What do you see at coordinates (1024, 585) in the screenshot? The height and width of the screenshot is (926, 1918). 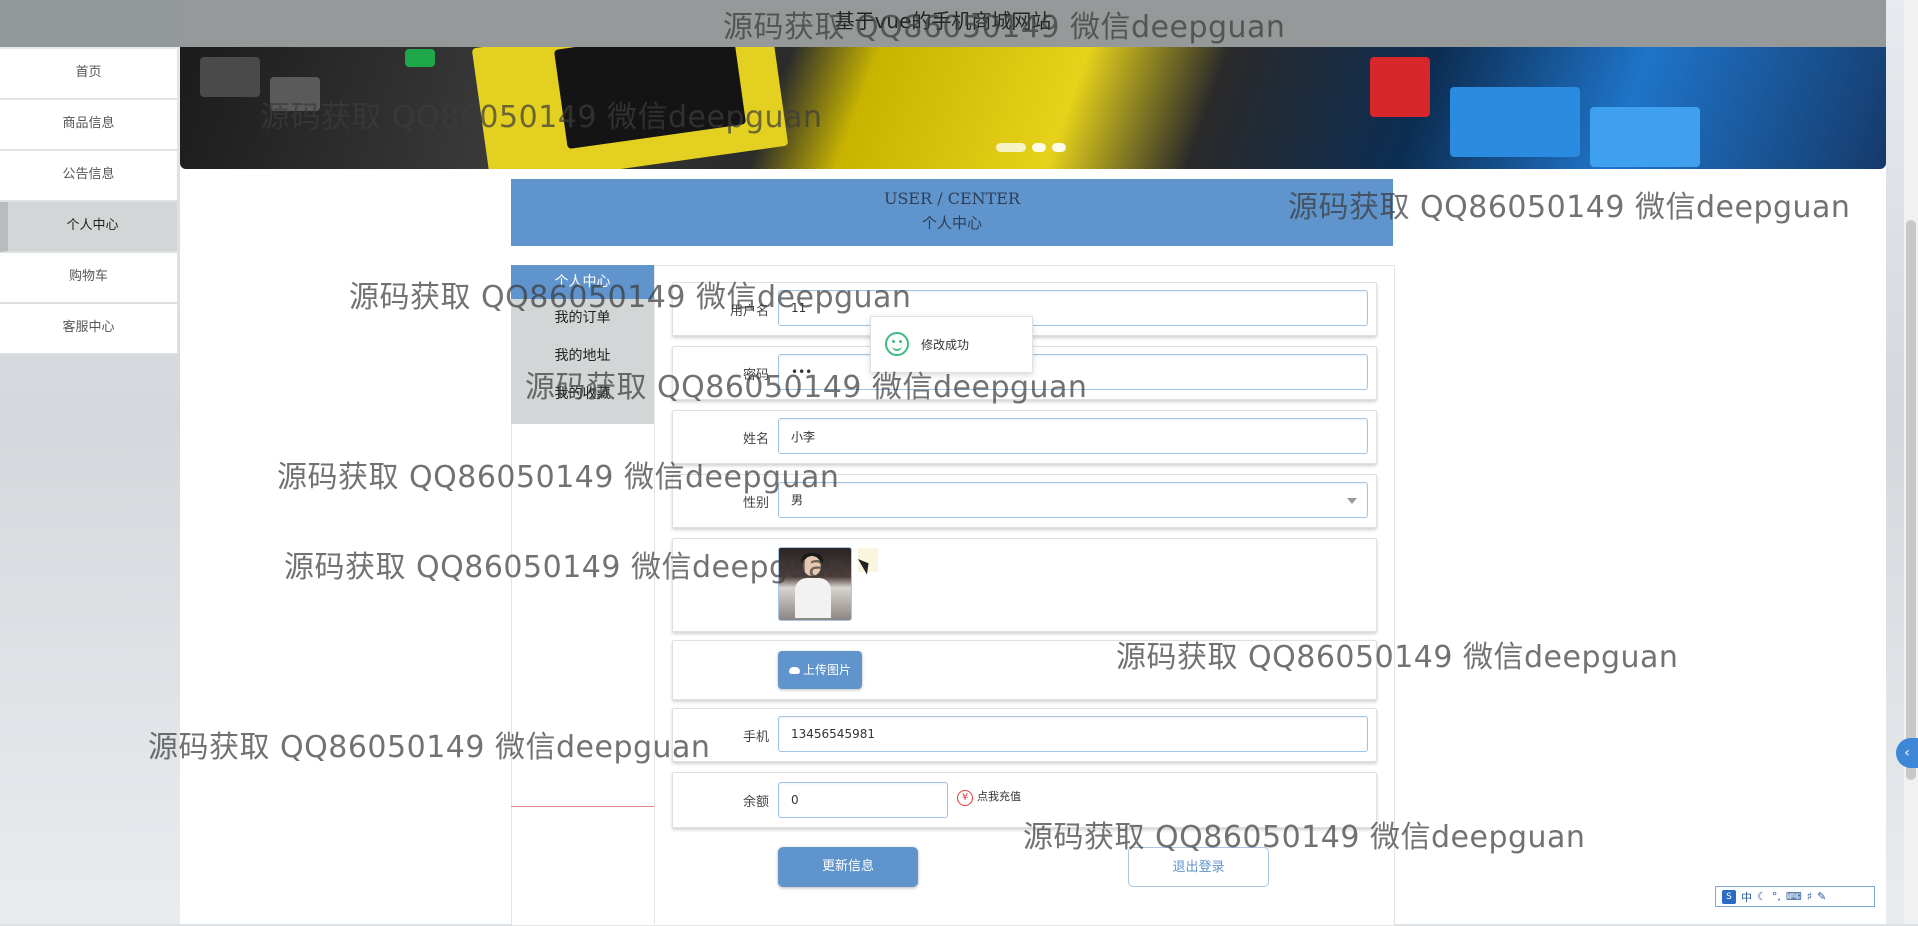 I see `form-row-avatar` at bounding box center [1024, 585].